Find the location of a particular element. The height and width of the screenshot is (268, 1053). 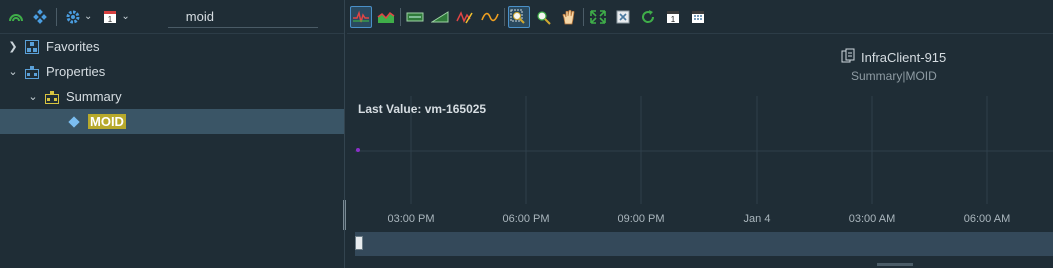

calendar-icon: 1 is located at coordinates (110, 17).